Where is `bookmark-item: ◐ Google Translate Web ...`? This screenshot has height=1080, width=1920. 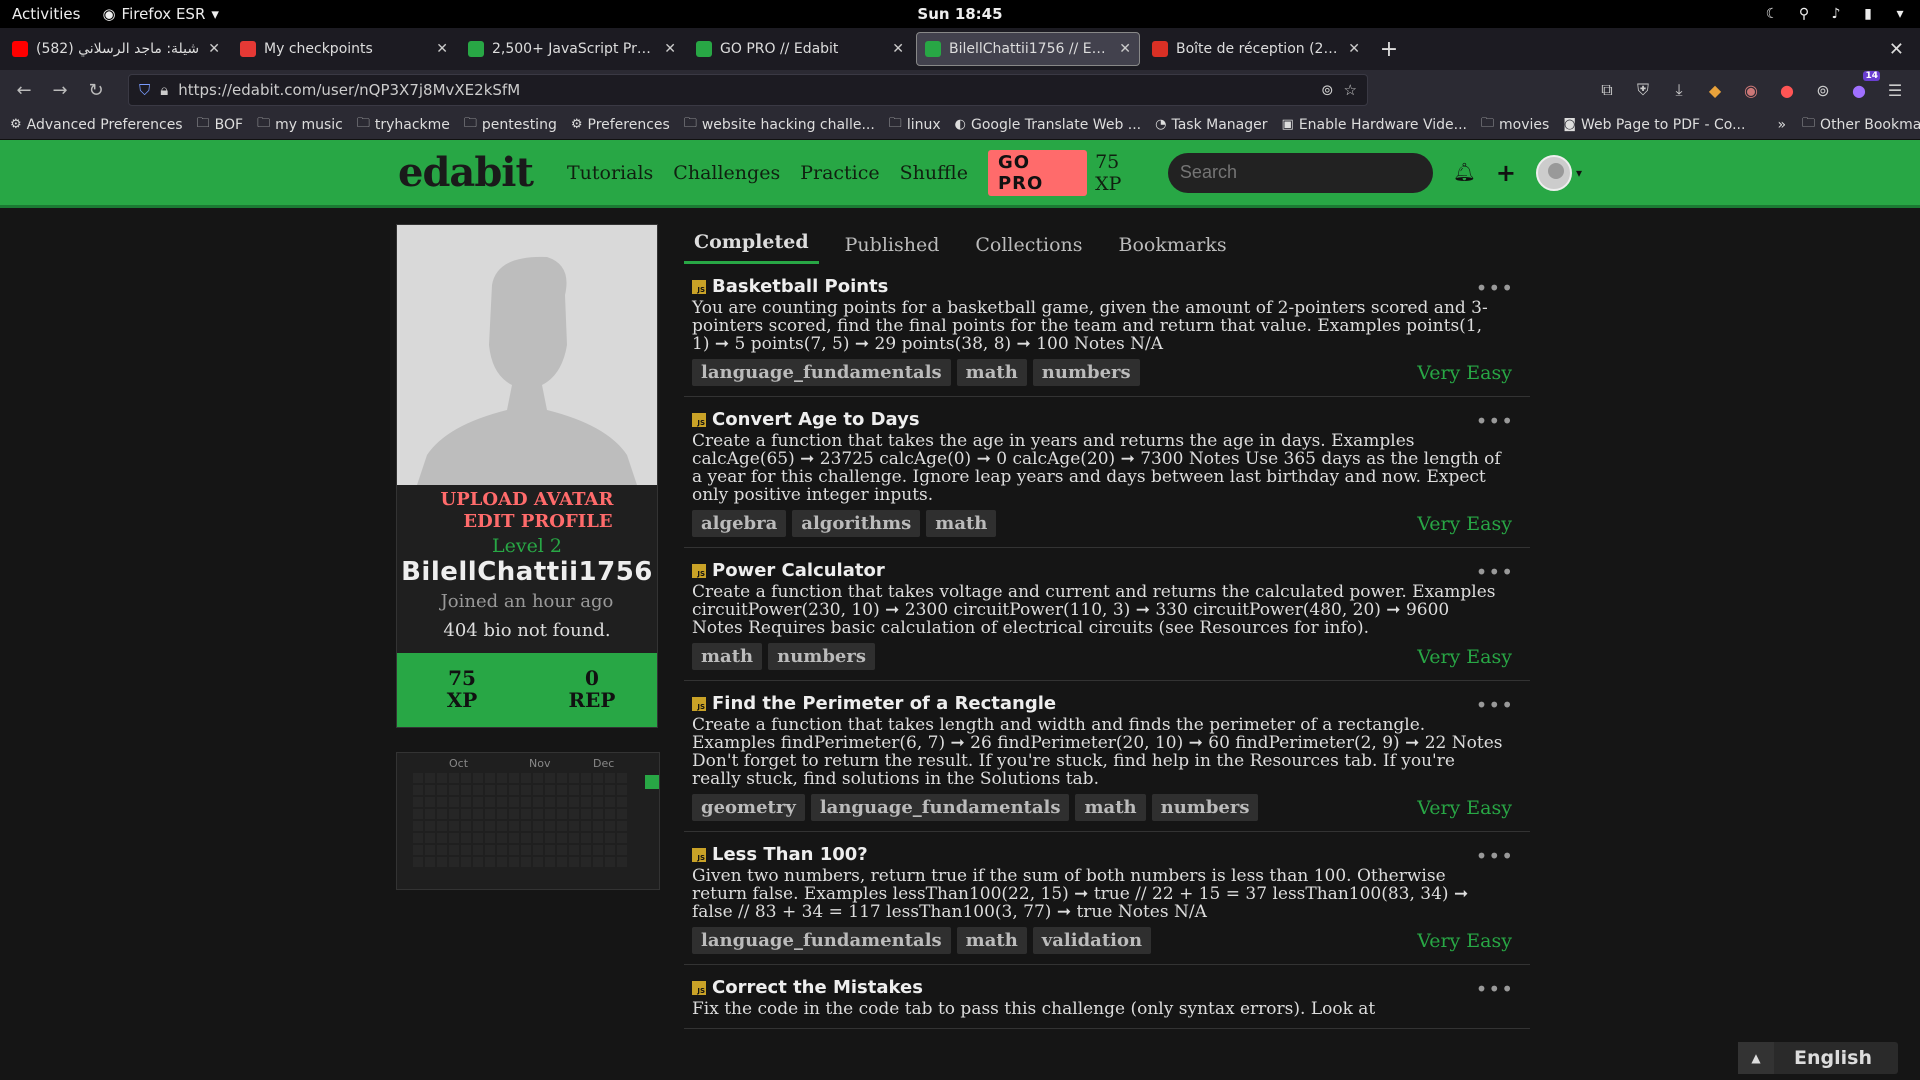 bookmark-item: ◐ Google Translate Web ... is located at coordinates (1048, 125).